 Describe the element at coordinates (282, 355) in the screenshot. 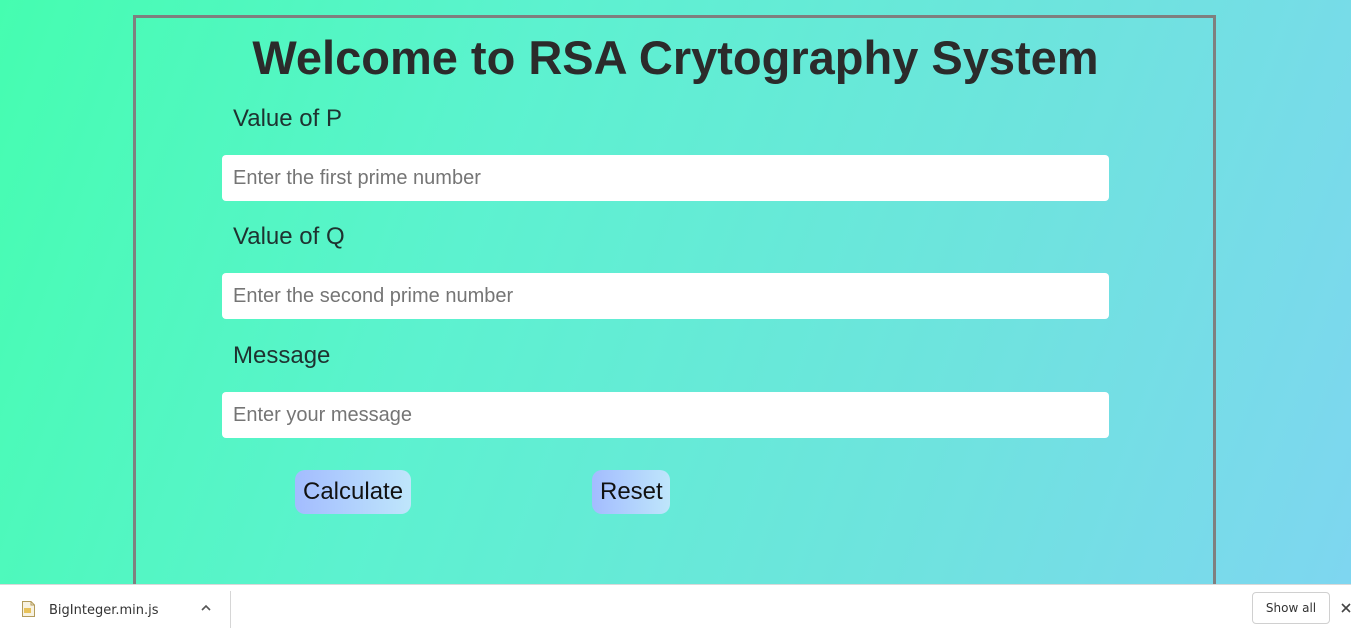

I see `message-label: Message` at that location.